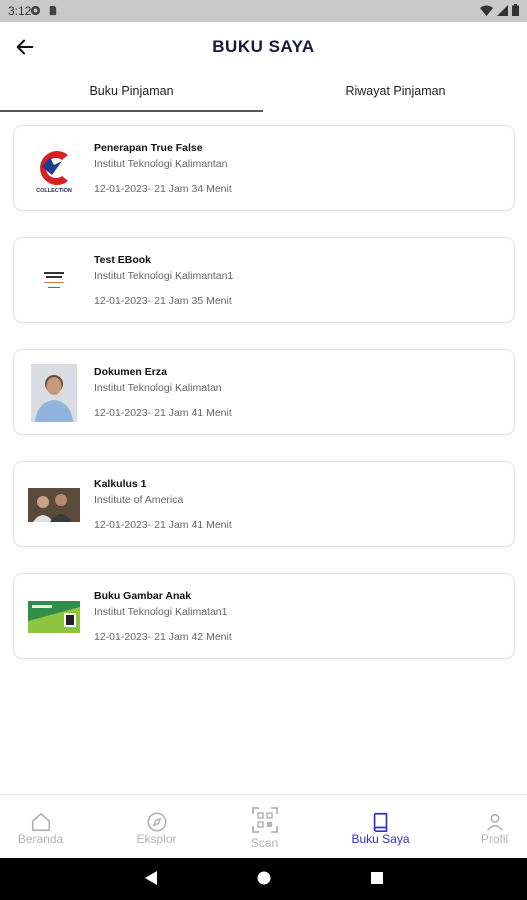 This screenshot has height=900, width=527. Describe the element at coordinates (35, 10) in the screenshot. I see `notification-icon` at that location.